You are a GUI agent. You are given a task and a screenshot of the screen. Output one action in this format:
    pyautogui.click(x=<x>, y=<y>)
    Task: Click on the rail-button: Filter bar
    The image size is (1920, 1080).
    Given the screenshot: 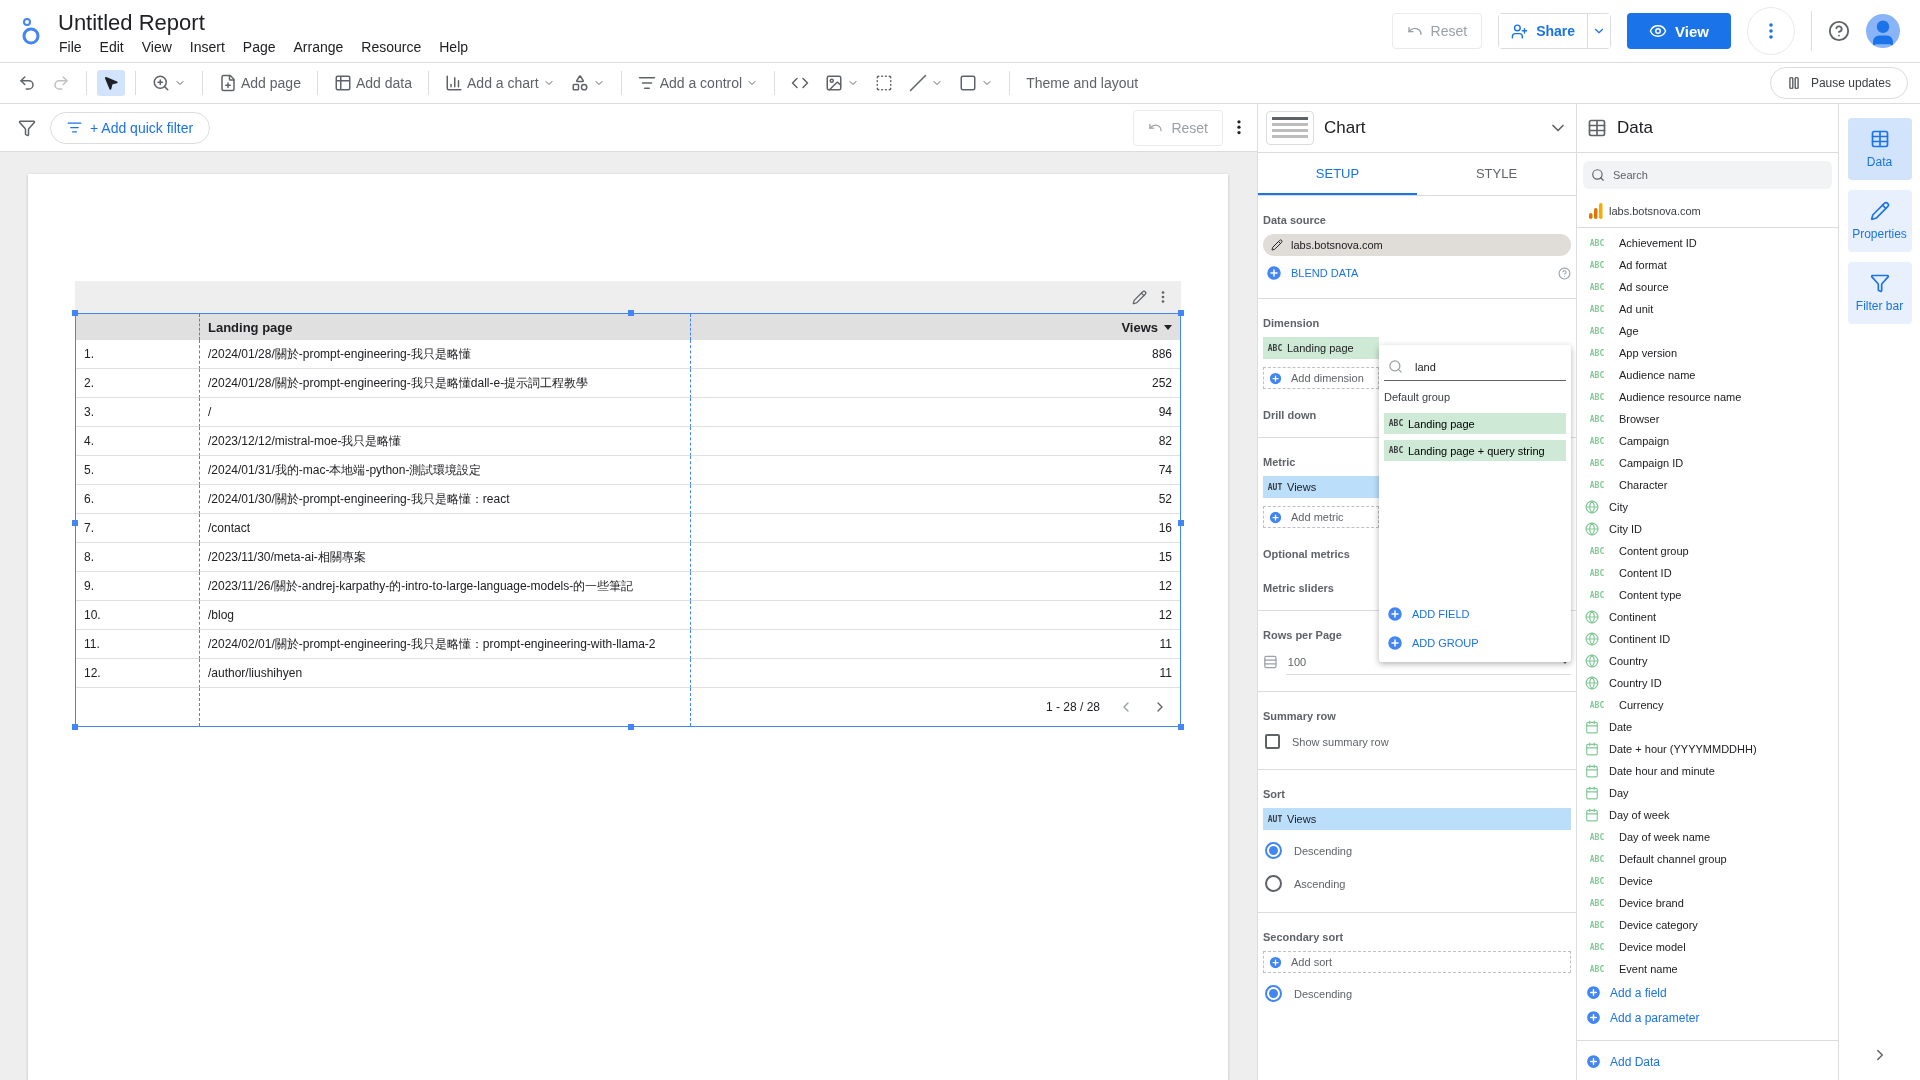 What is the action you would take?
    pyautogui.click(x=1879, y=293)
    